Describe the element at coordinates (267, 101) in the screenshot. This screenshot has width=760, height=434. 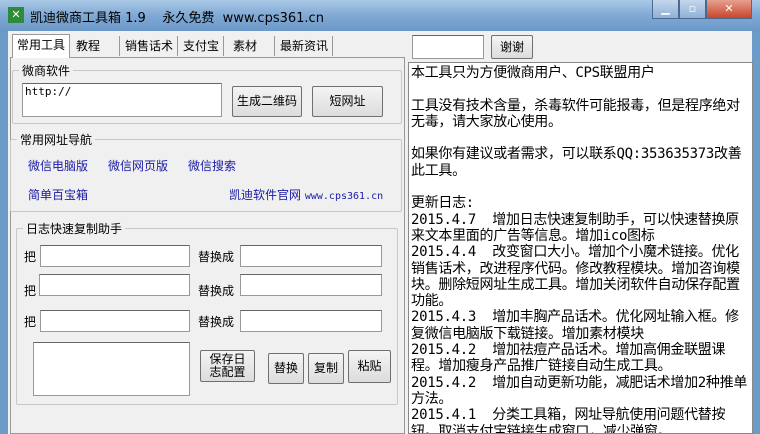
I see `generate-qrcode-button: 生成二维码` at that location.